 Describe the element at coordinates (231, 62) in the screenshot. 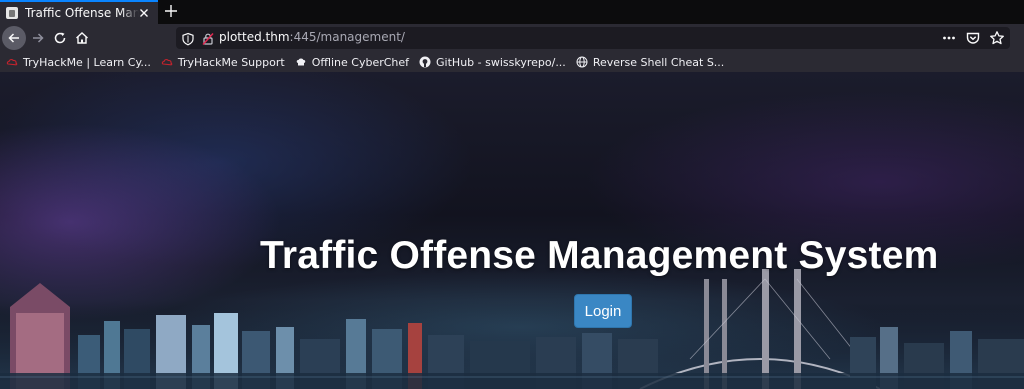

I see `bookmark-label: TryHackMe Support` at that location.